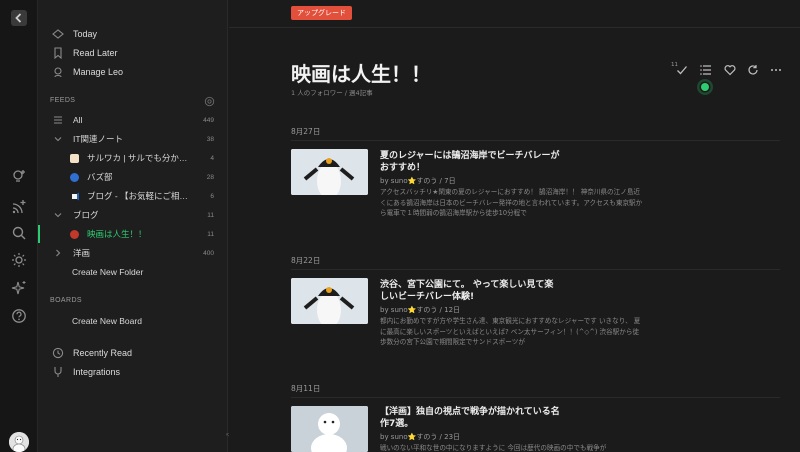 This screenshot has height=452, width=800. Describe the element at coordinates (58, 372) in the screenshot. I see `integrations-icon` at that location.